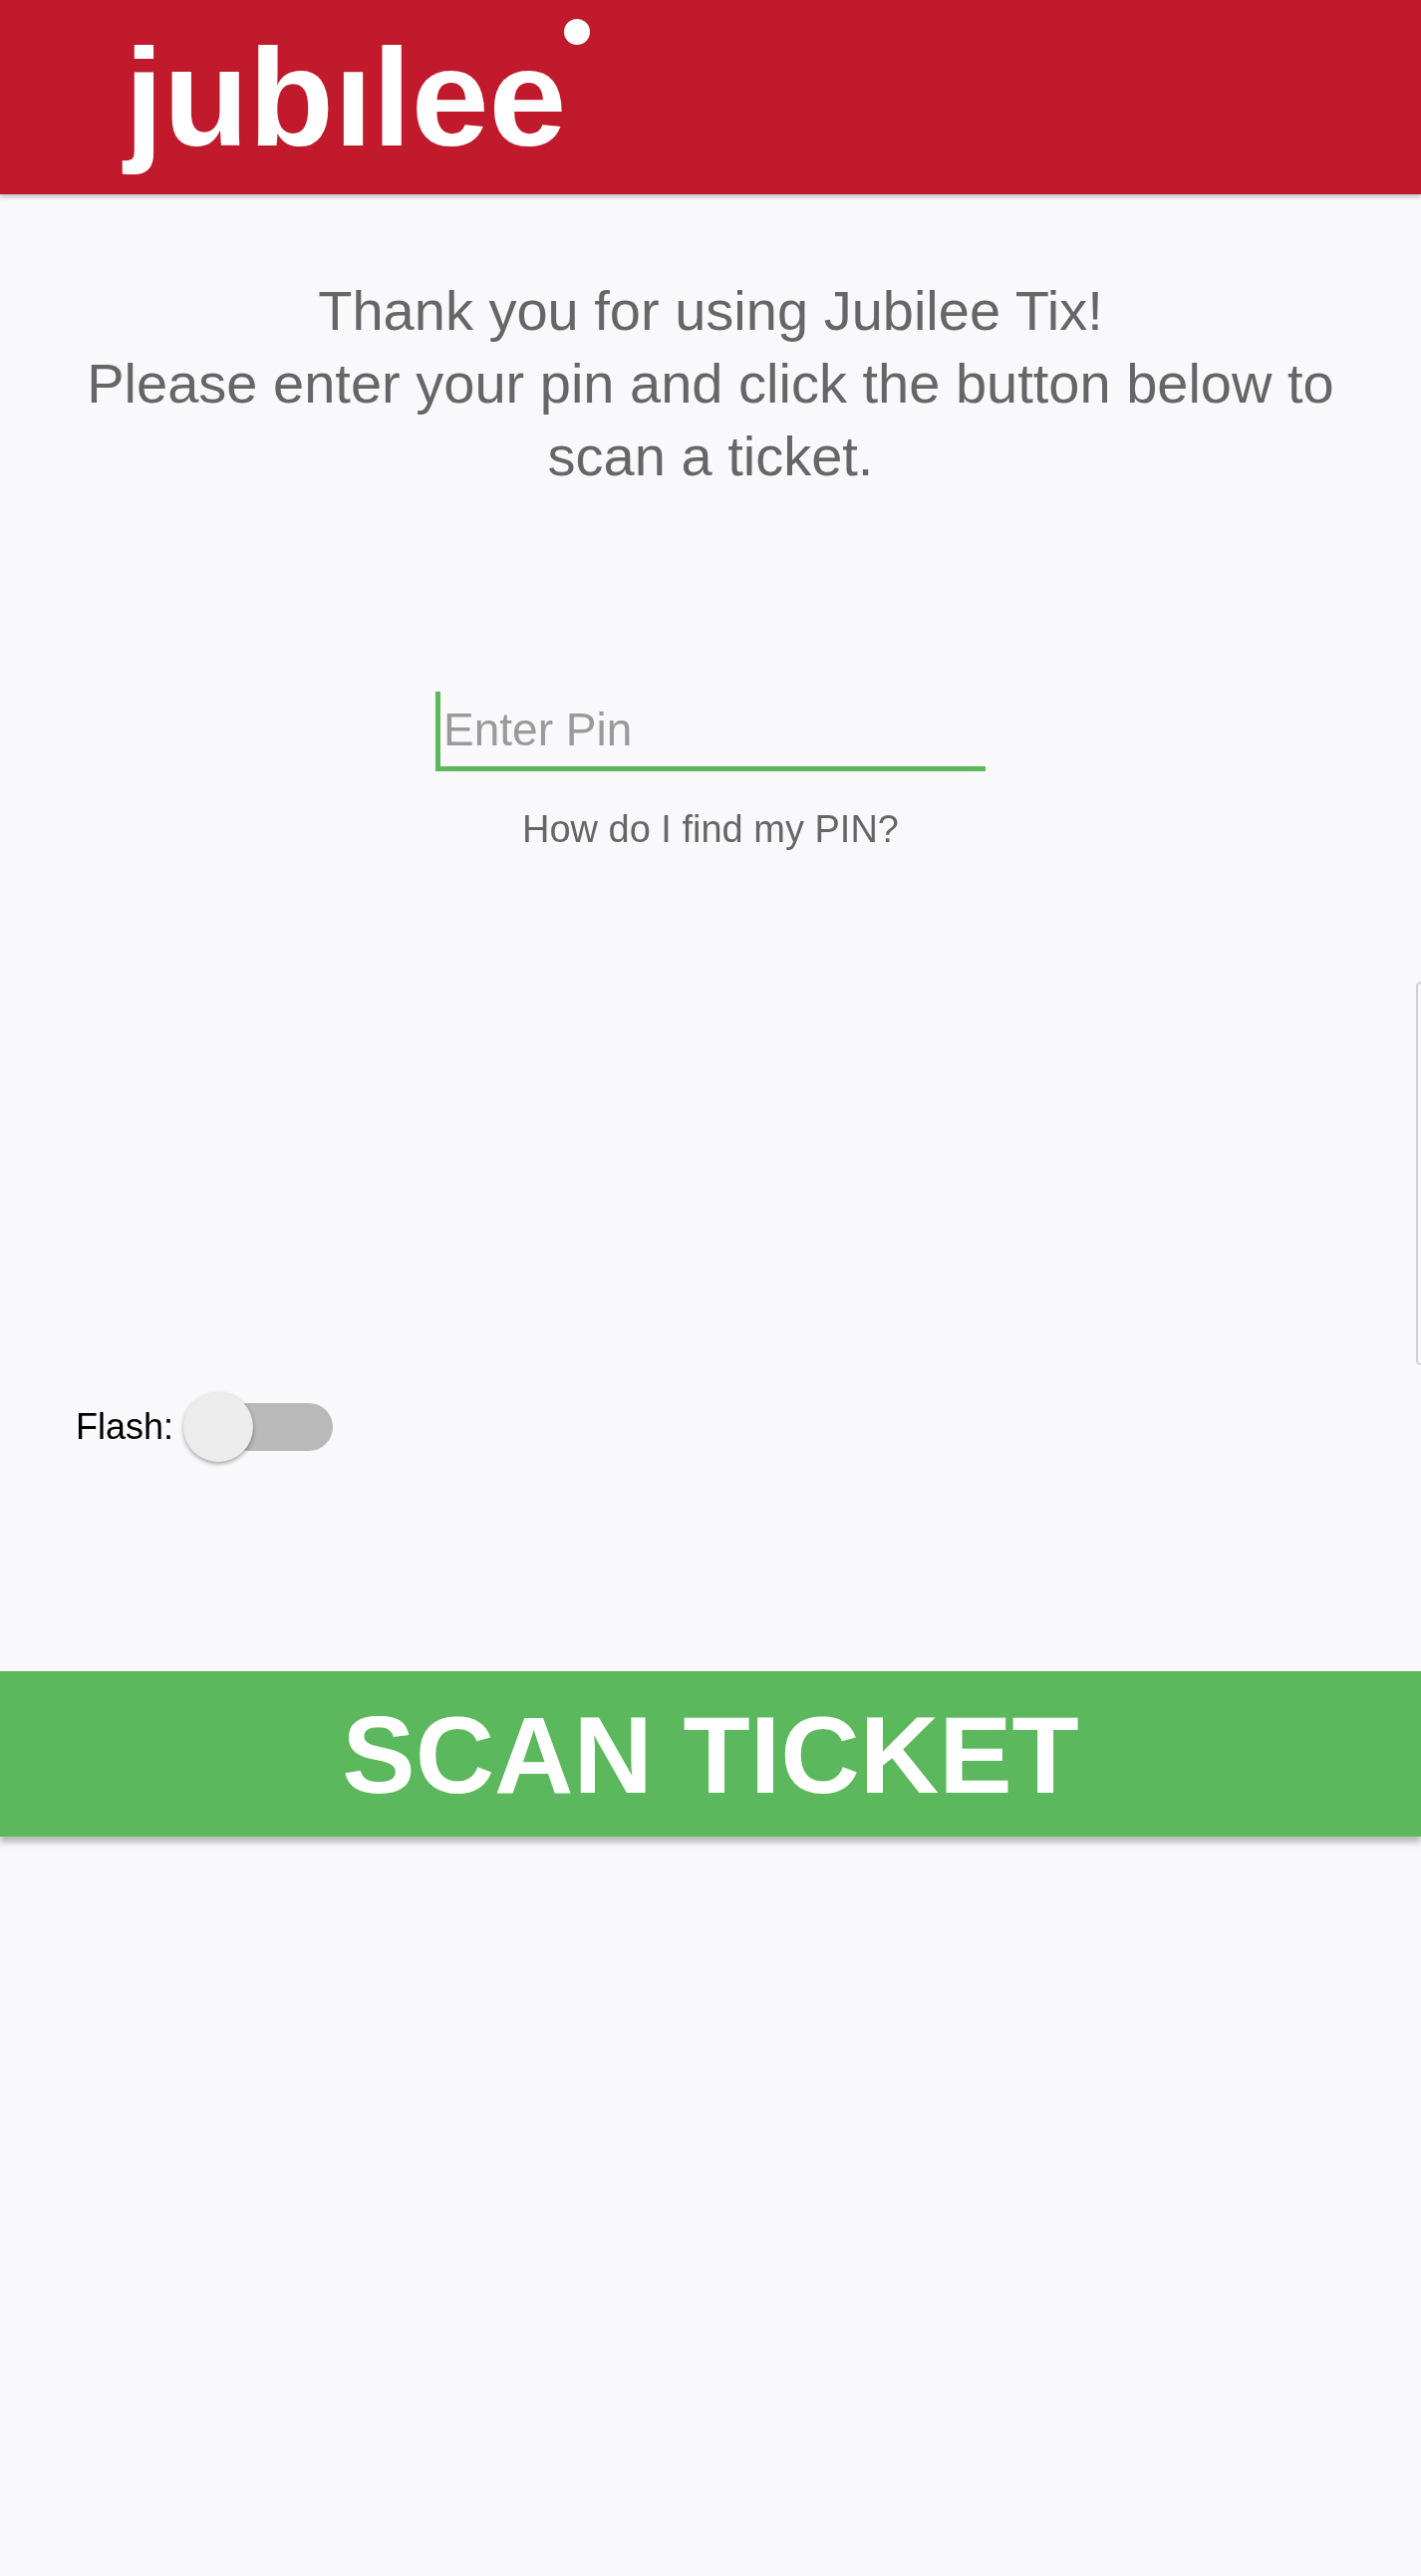 Image resolution: width=1421 pixels, height=2576 pixels. What do you see at coordinates (125, 1427) in the screenshot?
I see `flash-label: Flash:` at bounding box center [125, 1427].